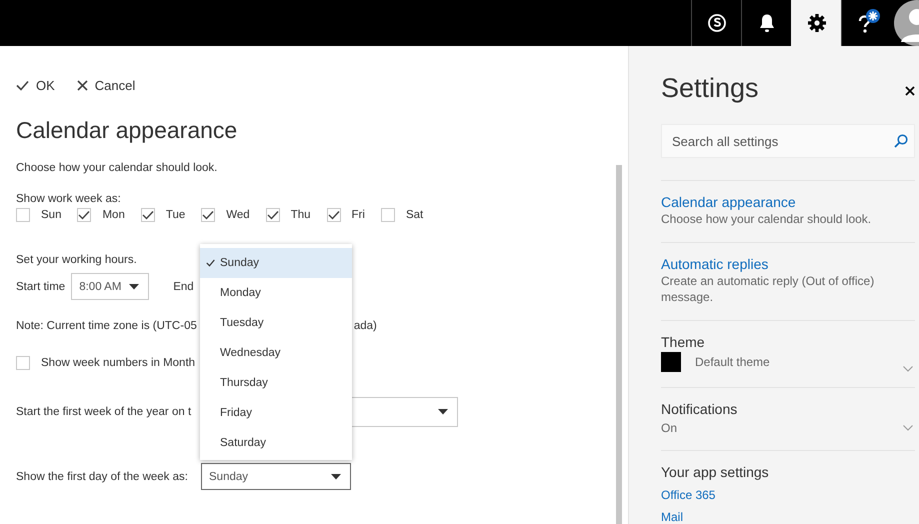 This screenshot has height=524, width=919. I want to click on first-day-select: Sunday, so click(276, 476).